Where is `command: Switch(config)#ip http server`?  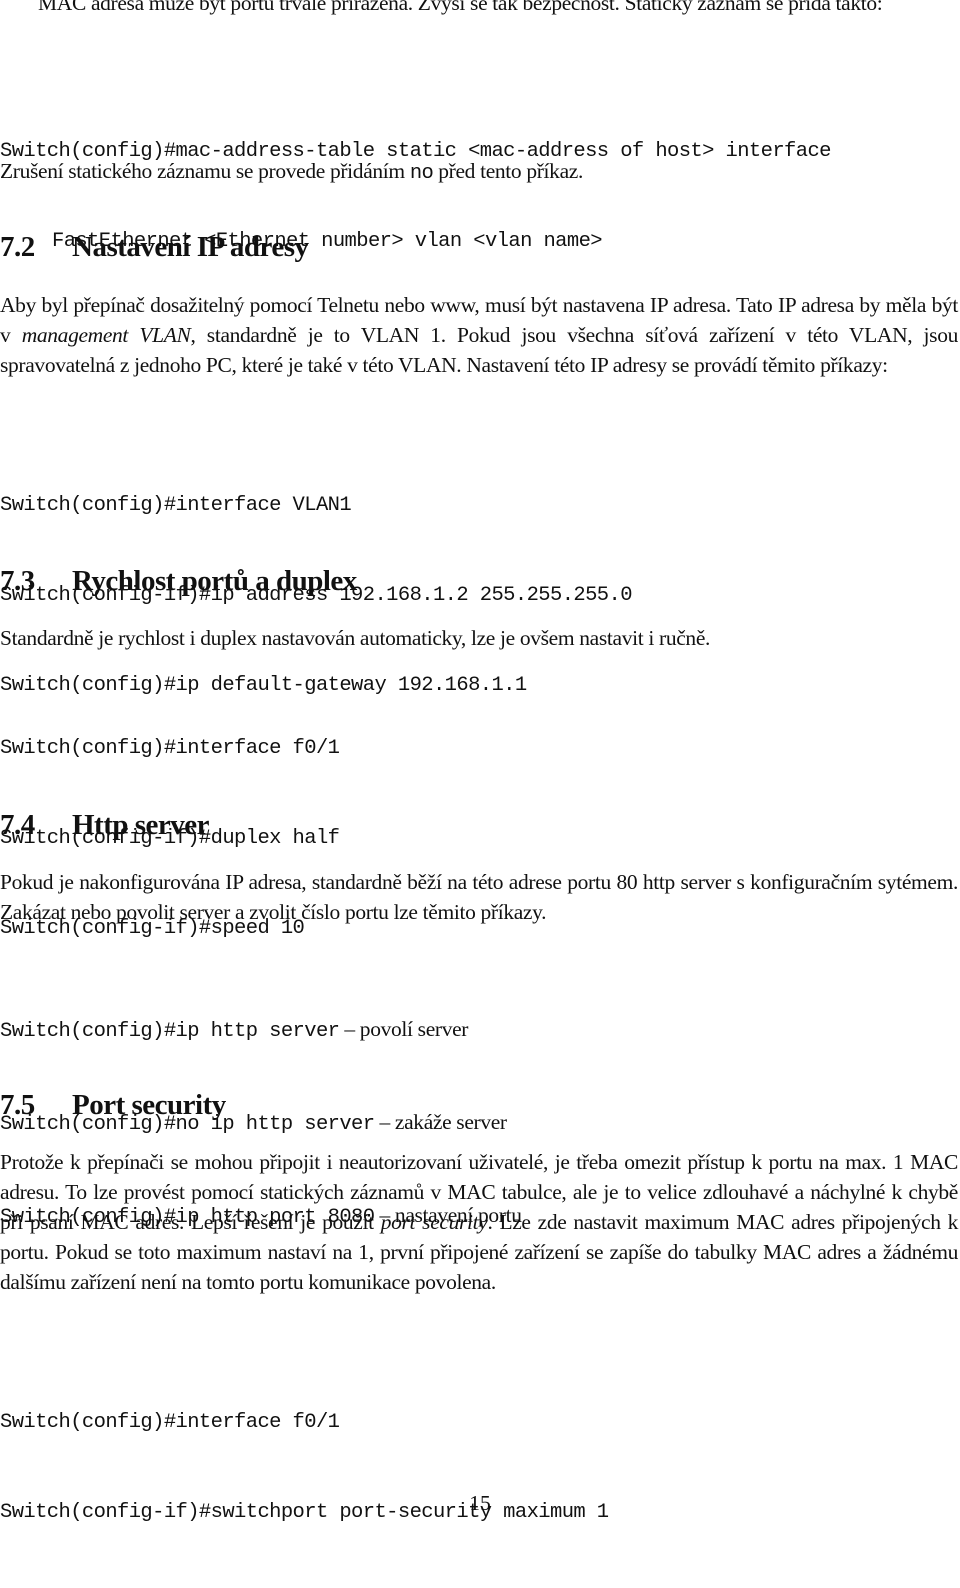 command: Switch(config)#ip http server is located at coordinates (170, 1031).